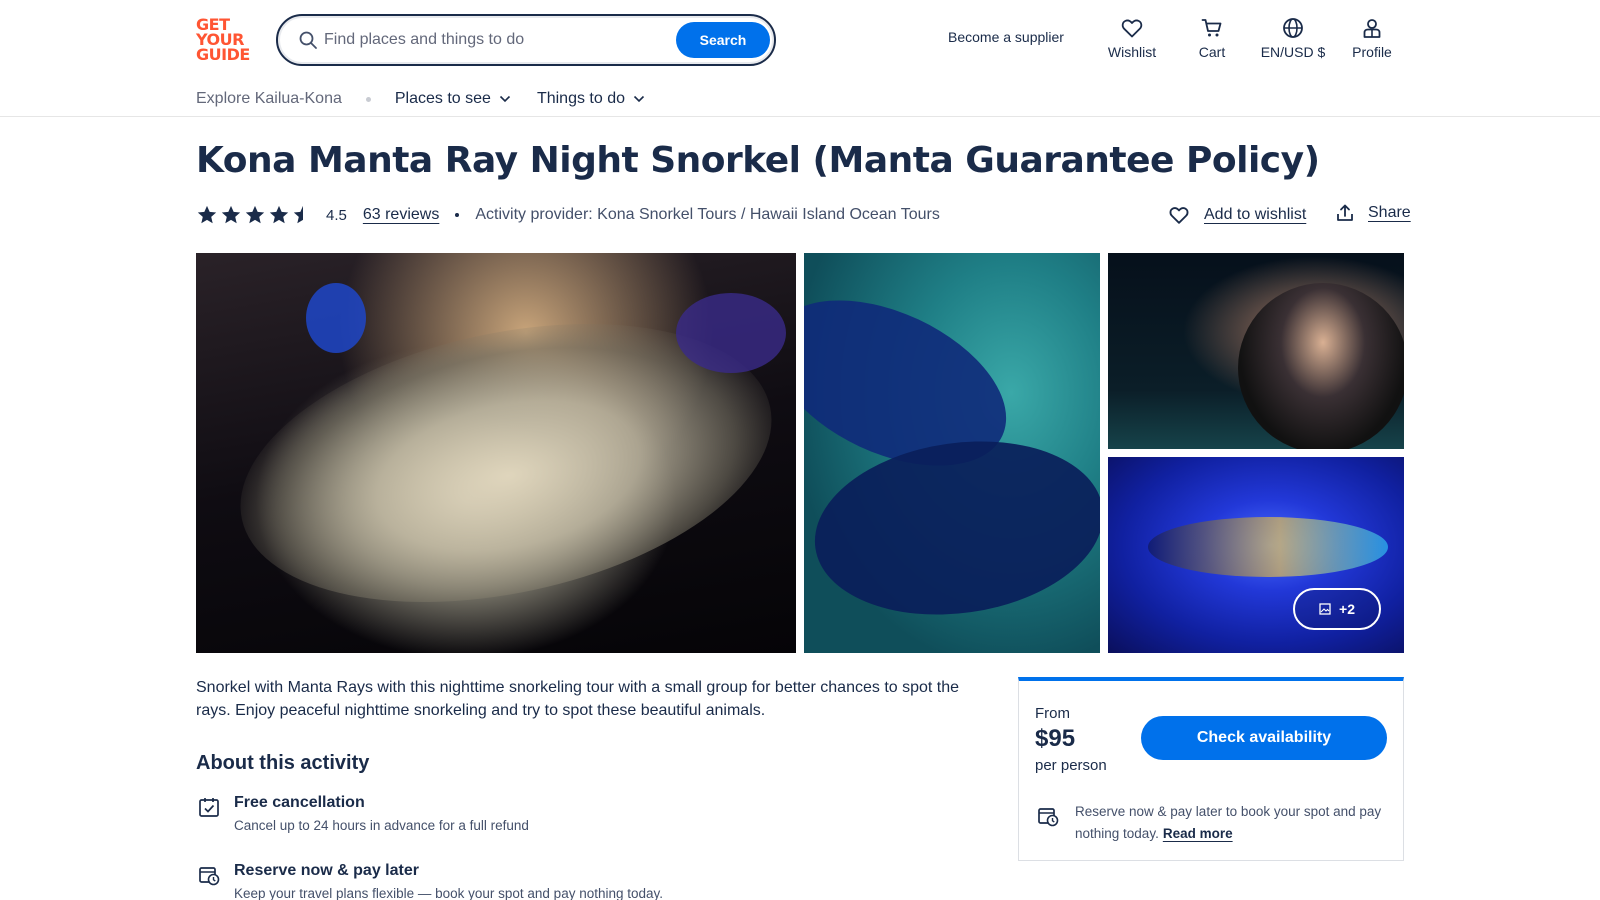 The image size is (1600, 900). What do you see at coordinates (1237, 215) in the screenshot?
I see `add-to-wishlist-button: Add to wishlist` at bounding box center [1237, 215].